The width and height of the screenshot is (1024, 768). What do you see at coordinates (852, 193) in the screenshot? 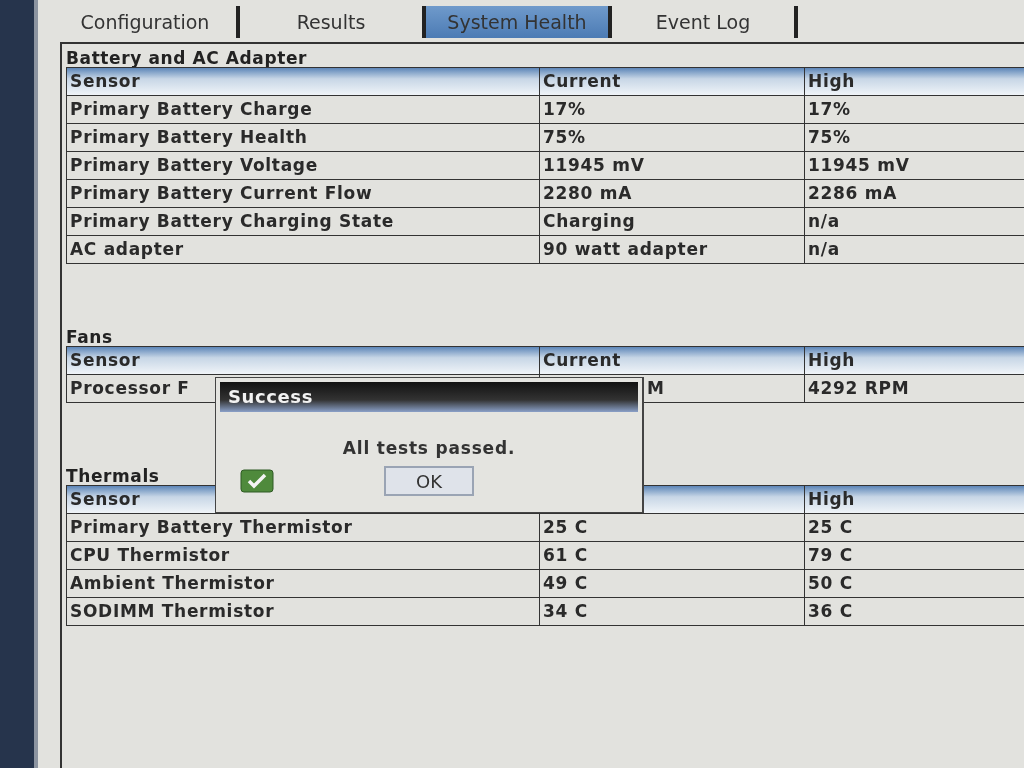
I see `table-cell: 2286 mA` at bounding box center [852, 193].